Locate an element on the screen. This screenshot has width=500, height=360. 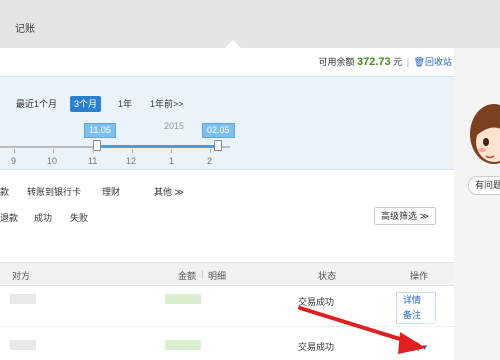
col-status: 状态 is located at coordinates (327, 276).